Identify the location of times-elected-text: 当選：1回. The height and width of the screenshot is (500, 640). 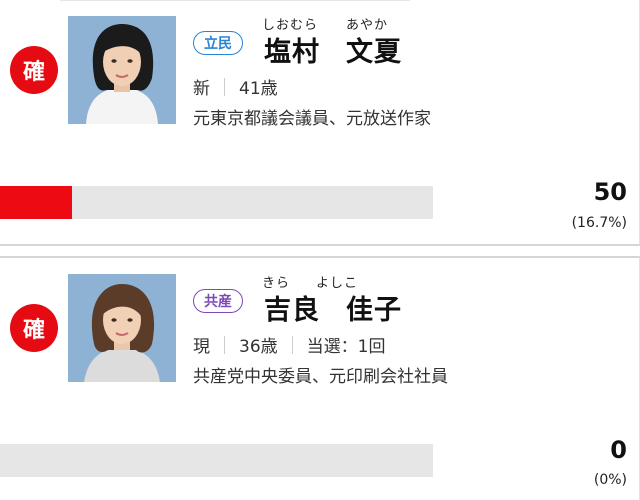
(346, 347).